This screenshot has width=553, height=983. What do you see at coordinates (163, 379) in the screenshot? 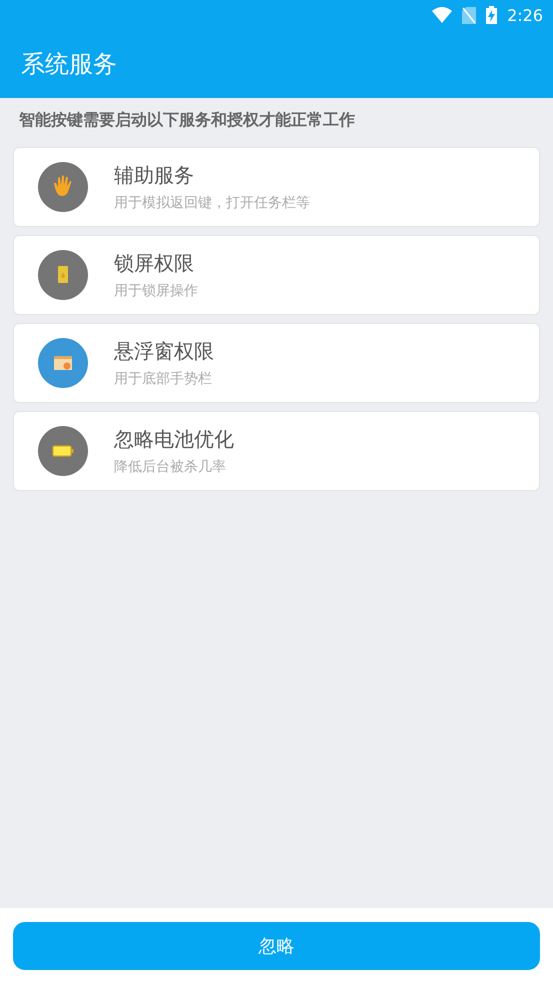
I see `service-description: 用于底部手势栏` at bounding box center [163, 379].